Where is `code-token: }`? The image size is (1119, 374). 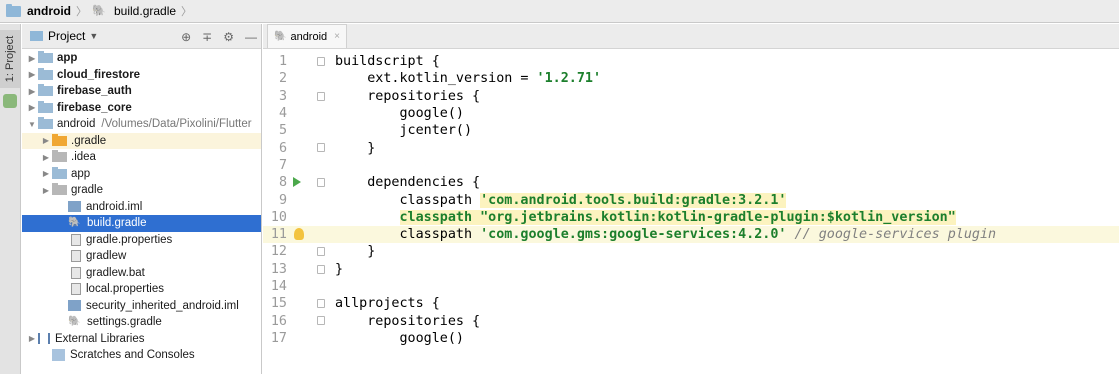
code-token: } is located at coordinates (355, 252).